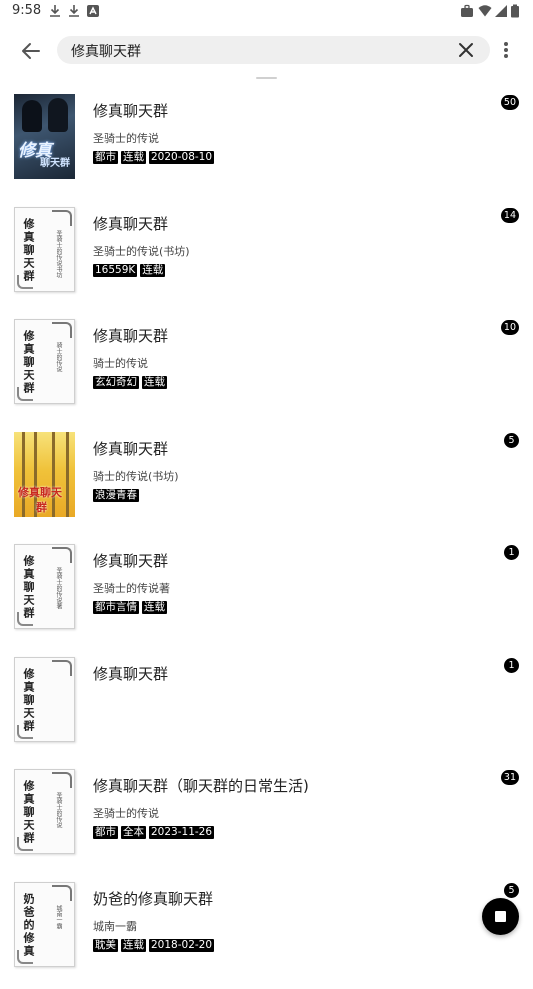 This screenshot has width=533, height=989. Describe the element at coordinates (273, 50) in the screenshot. I see `search-input: 修真聊天群` at that location.